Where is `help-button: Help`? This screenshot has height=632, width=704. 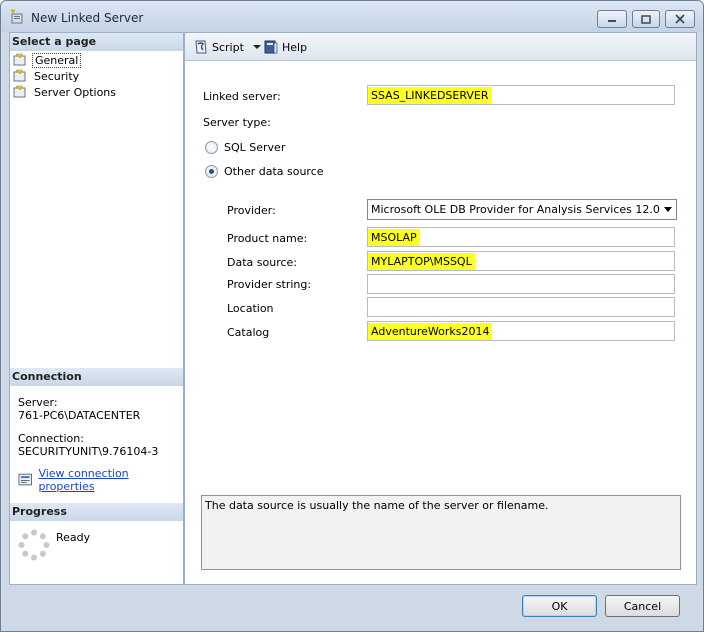
help-button: Help is located at coordinates (285, 47).